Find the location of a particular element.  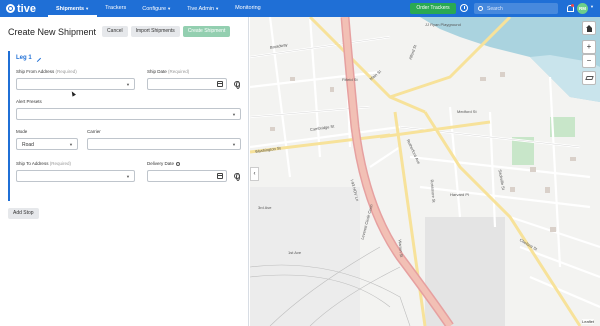

nav-trackers: Trackers is located at coordinates (115, 8).